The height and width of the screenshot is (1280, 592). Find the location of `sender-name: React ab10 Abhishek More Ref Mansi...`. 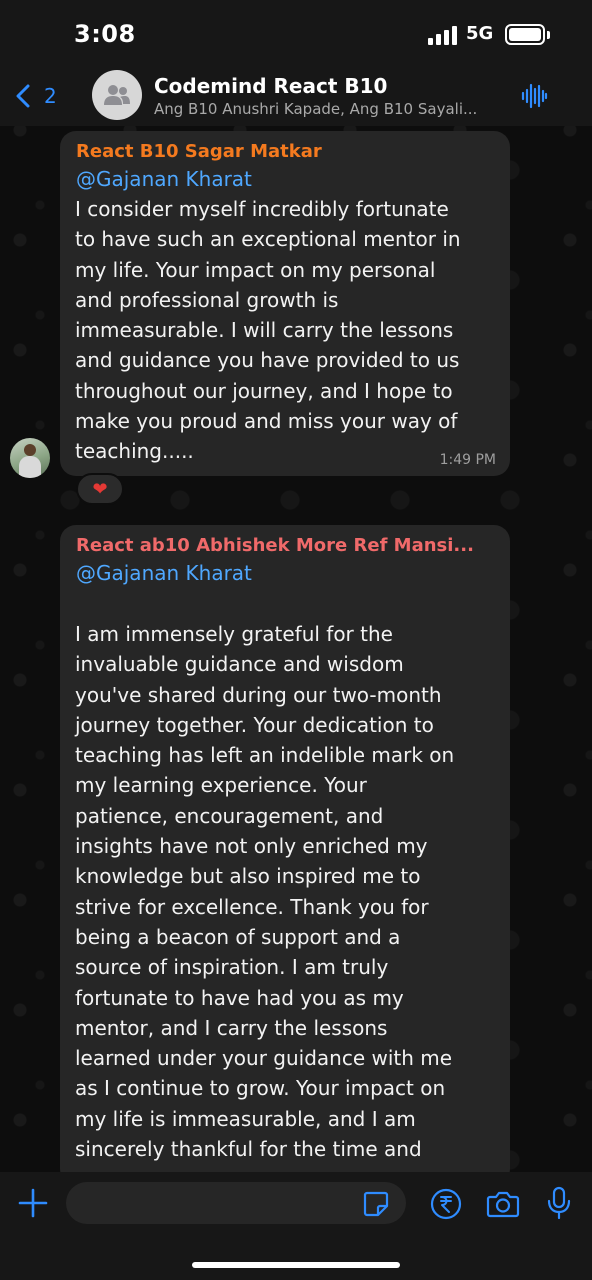

sender-name: React ab10 Abhishek More Ref Mansi... is located at coordinates (275, 545).